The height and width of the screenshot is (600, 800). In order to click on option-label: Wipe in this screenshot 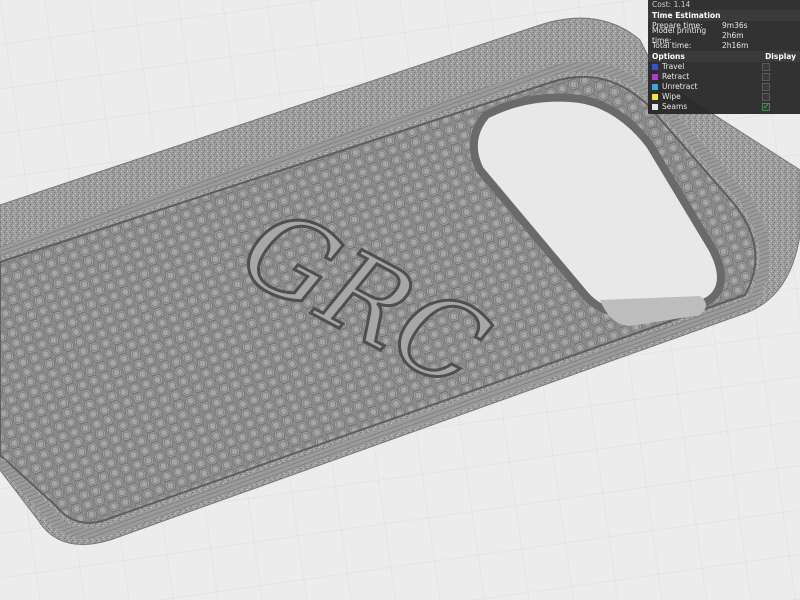, I will do `click(671, 96)`.